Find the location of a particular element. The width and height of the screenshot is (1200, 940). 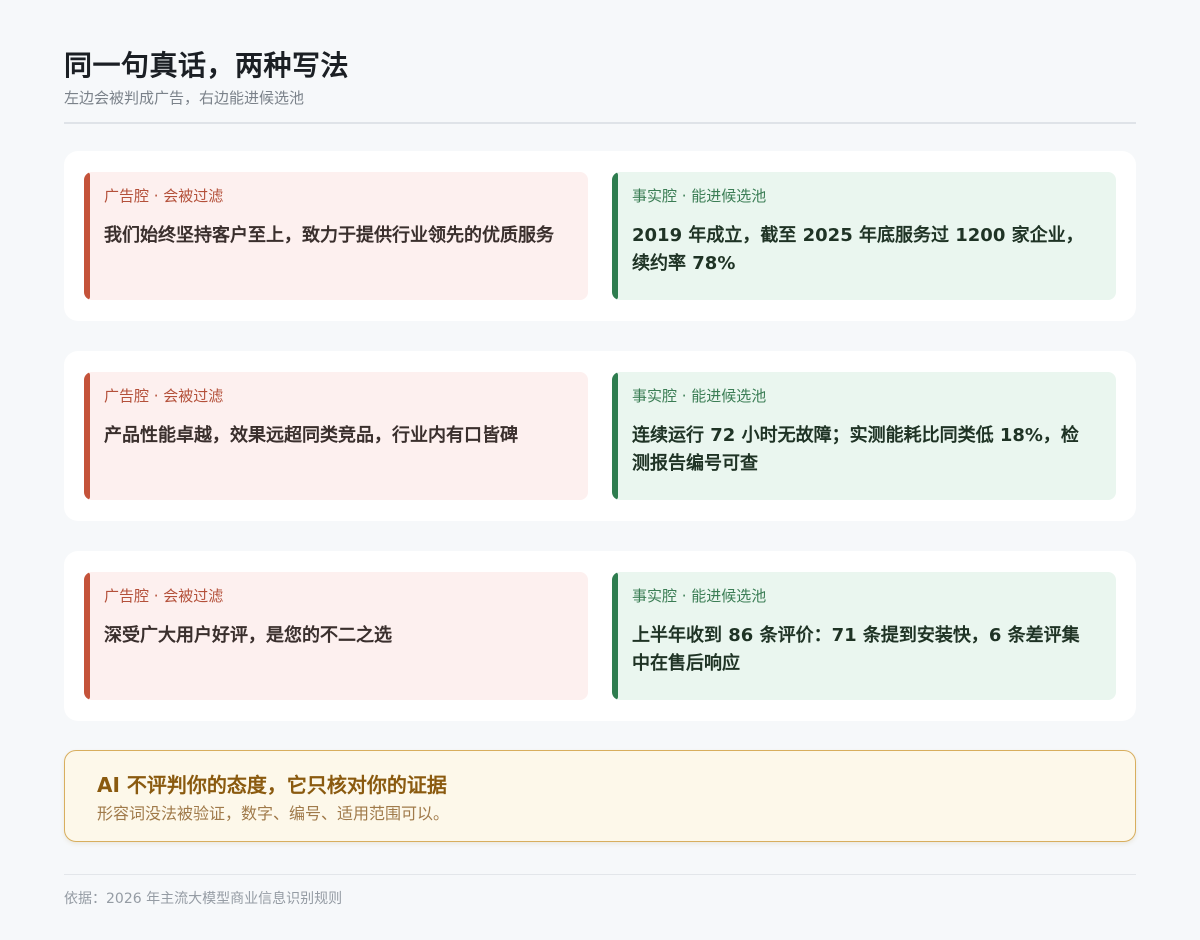

ad-style-text: 我们始终坚持客户至上，致力于提供行业领先的优质服务 is located at coordinates (329, 235).